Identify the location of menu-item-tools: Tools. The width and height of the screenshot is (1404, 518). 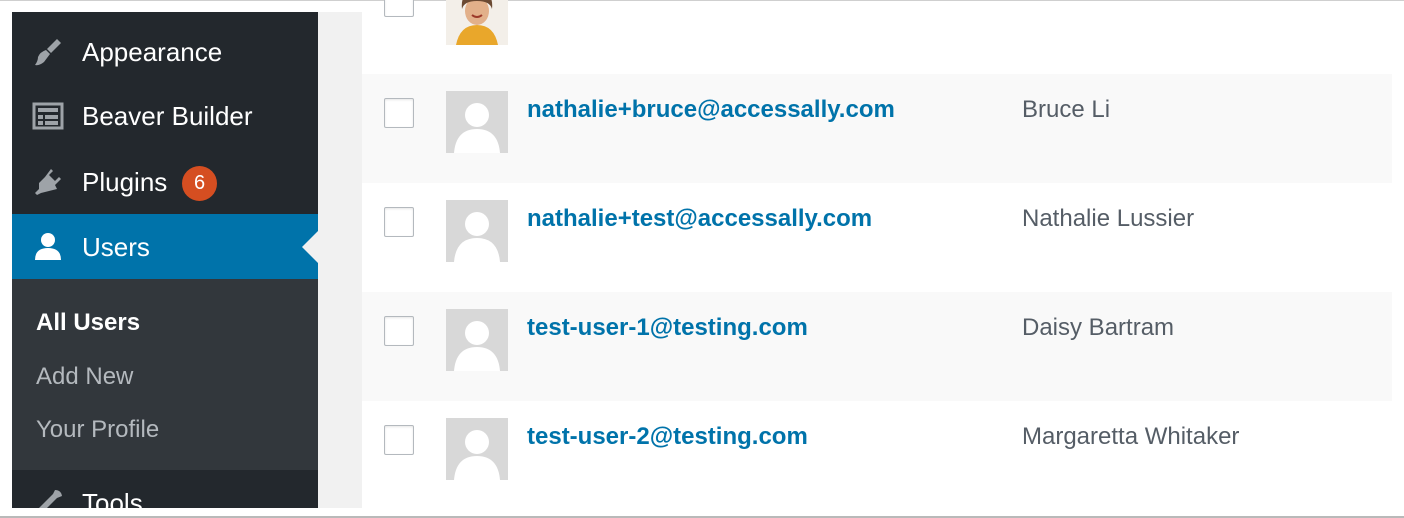
(165, 489).